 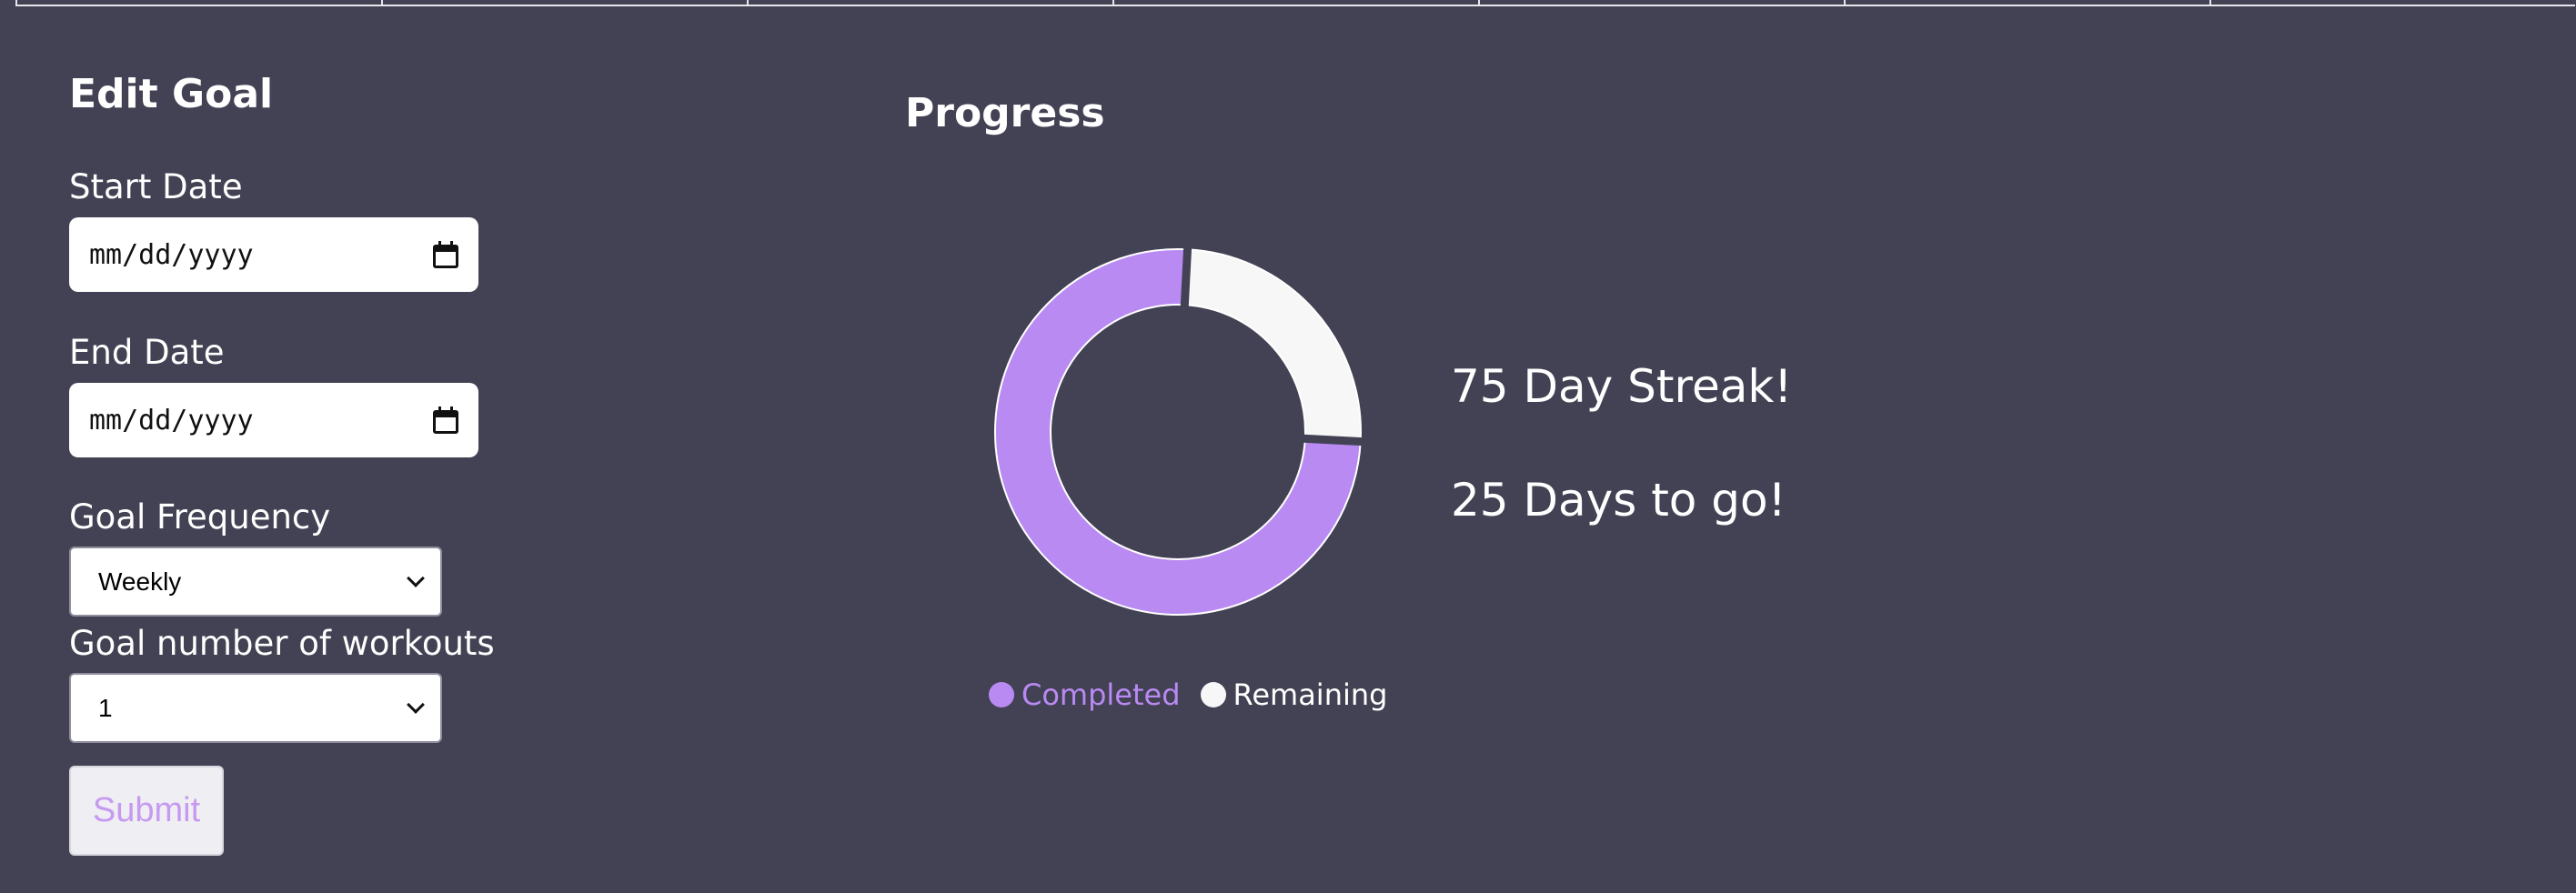 What do you see at coordinates (105, 707) in the screenshot?
I see `goal-workouts-value: 1` at bounding box center [105, 707].